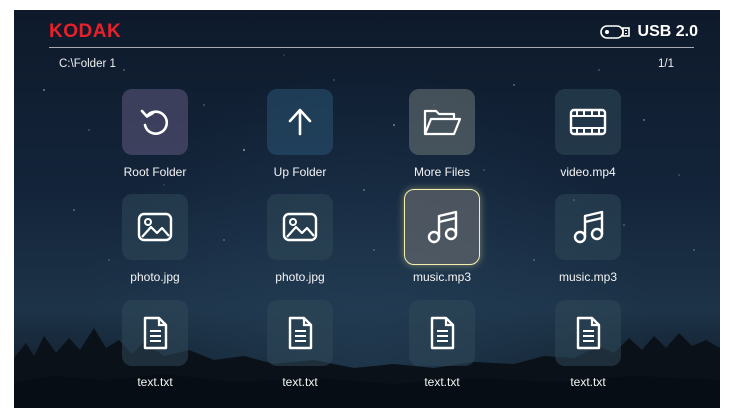  Describe the element at coordinates (588, 172) in the screenshot. I see `file-label: video.mp4` at that location.